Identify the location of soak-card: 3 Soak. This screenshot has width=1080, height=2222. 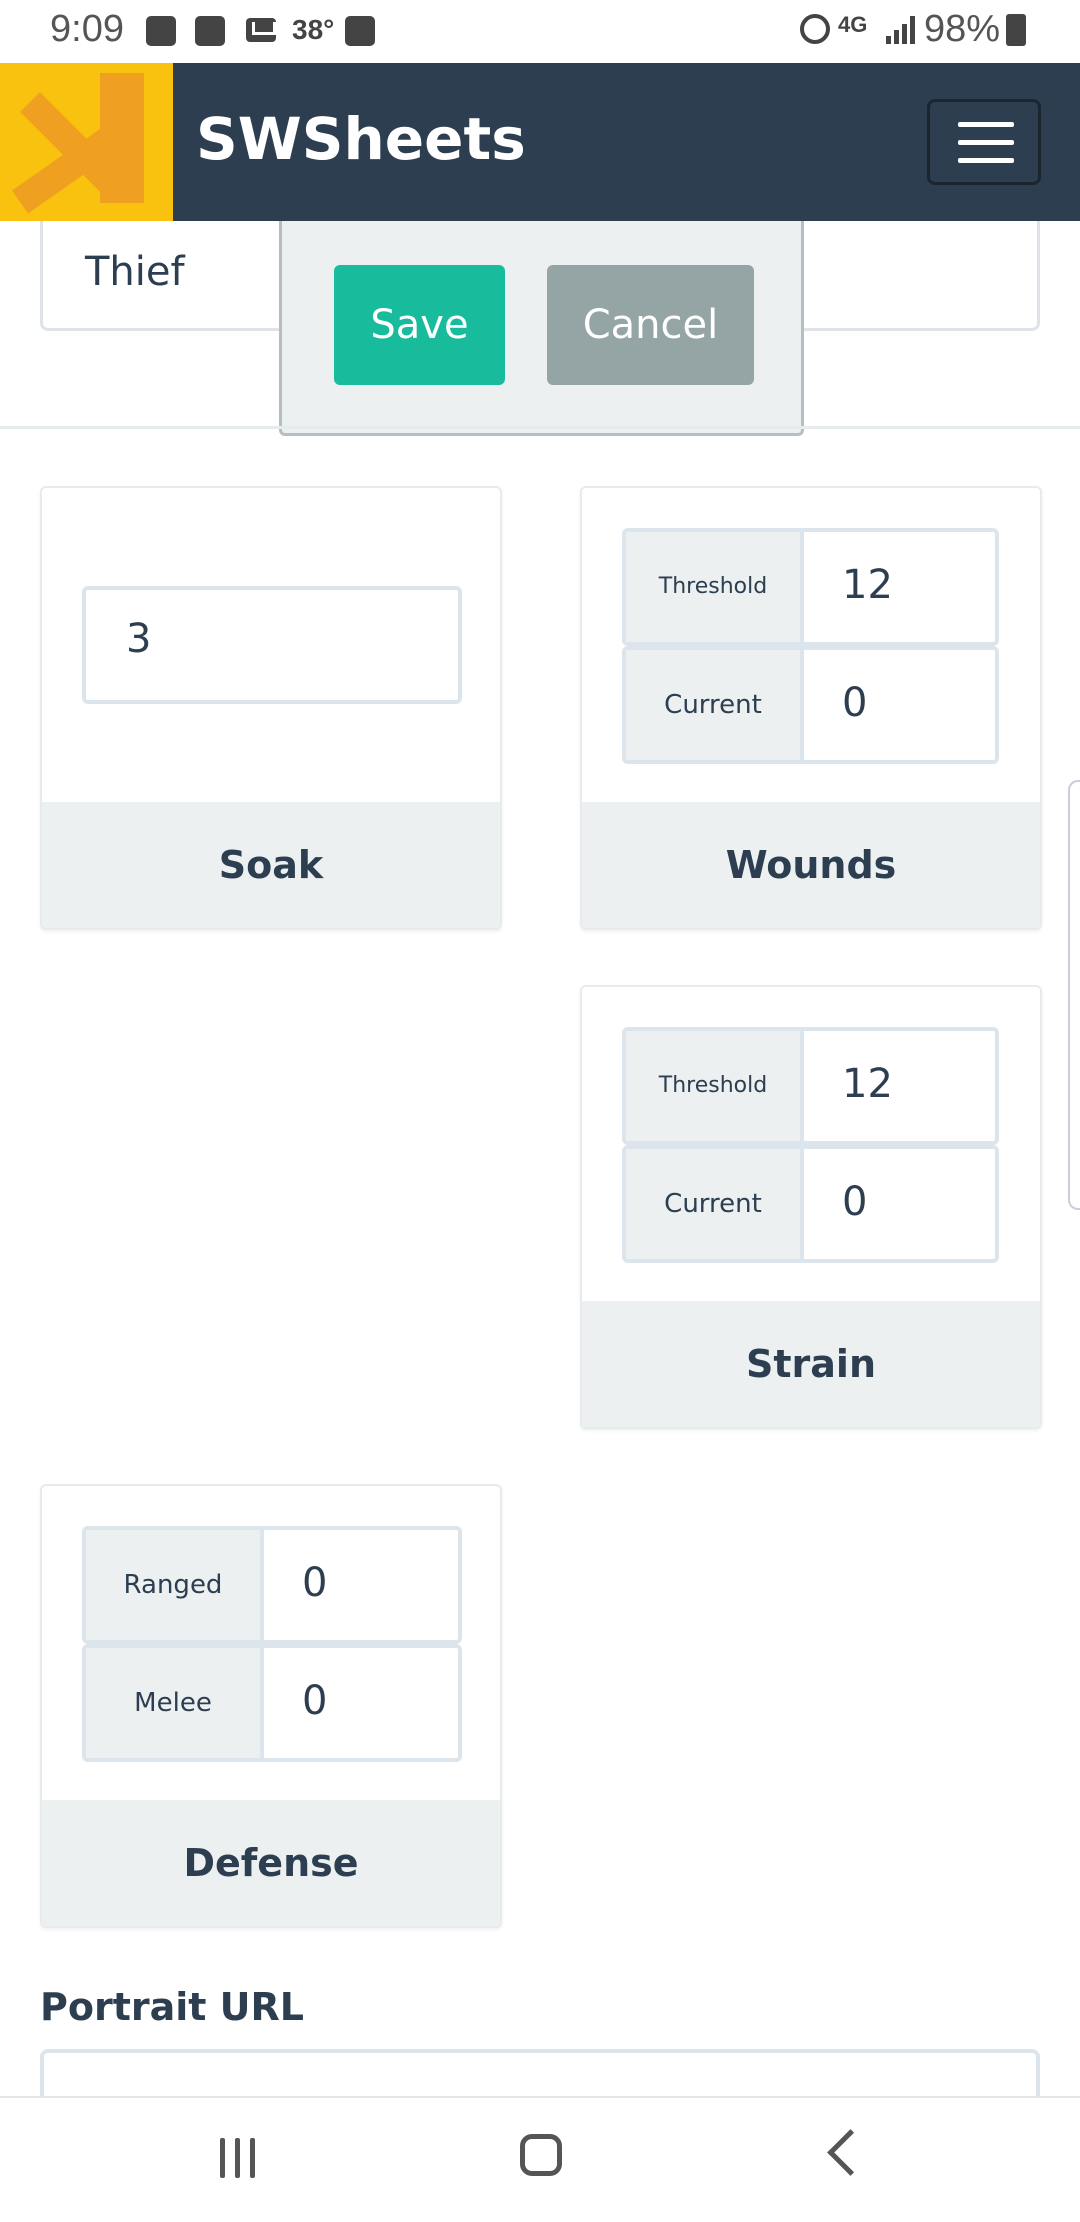
(271, 708).